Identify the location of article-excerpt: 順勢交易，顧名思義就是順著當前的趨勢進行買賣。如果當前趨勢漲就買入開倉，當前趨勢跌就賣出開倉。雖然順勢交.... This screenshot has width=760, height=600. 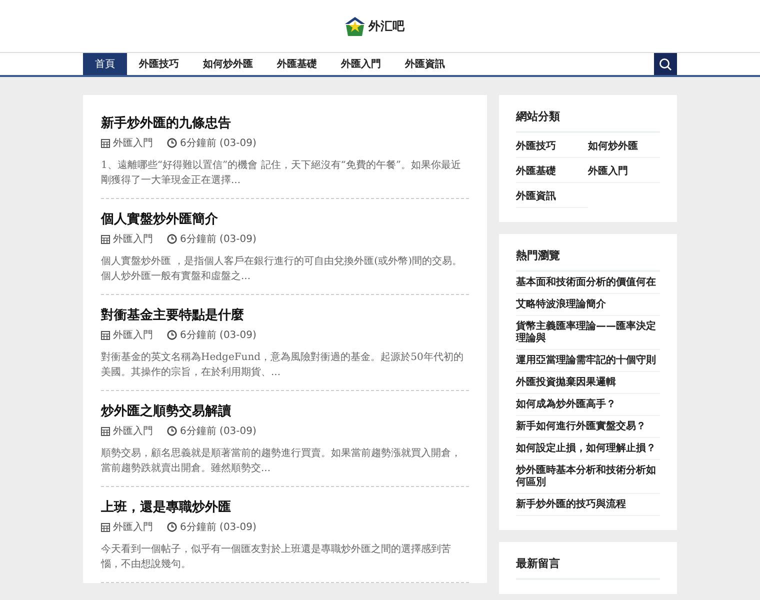
(281, 461).